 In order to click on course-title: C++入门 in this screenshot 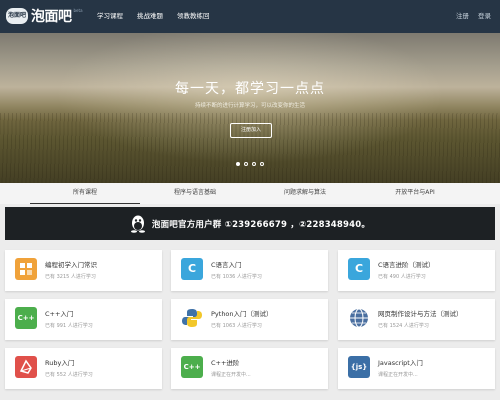, I will do `click(59, 314)`.